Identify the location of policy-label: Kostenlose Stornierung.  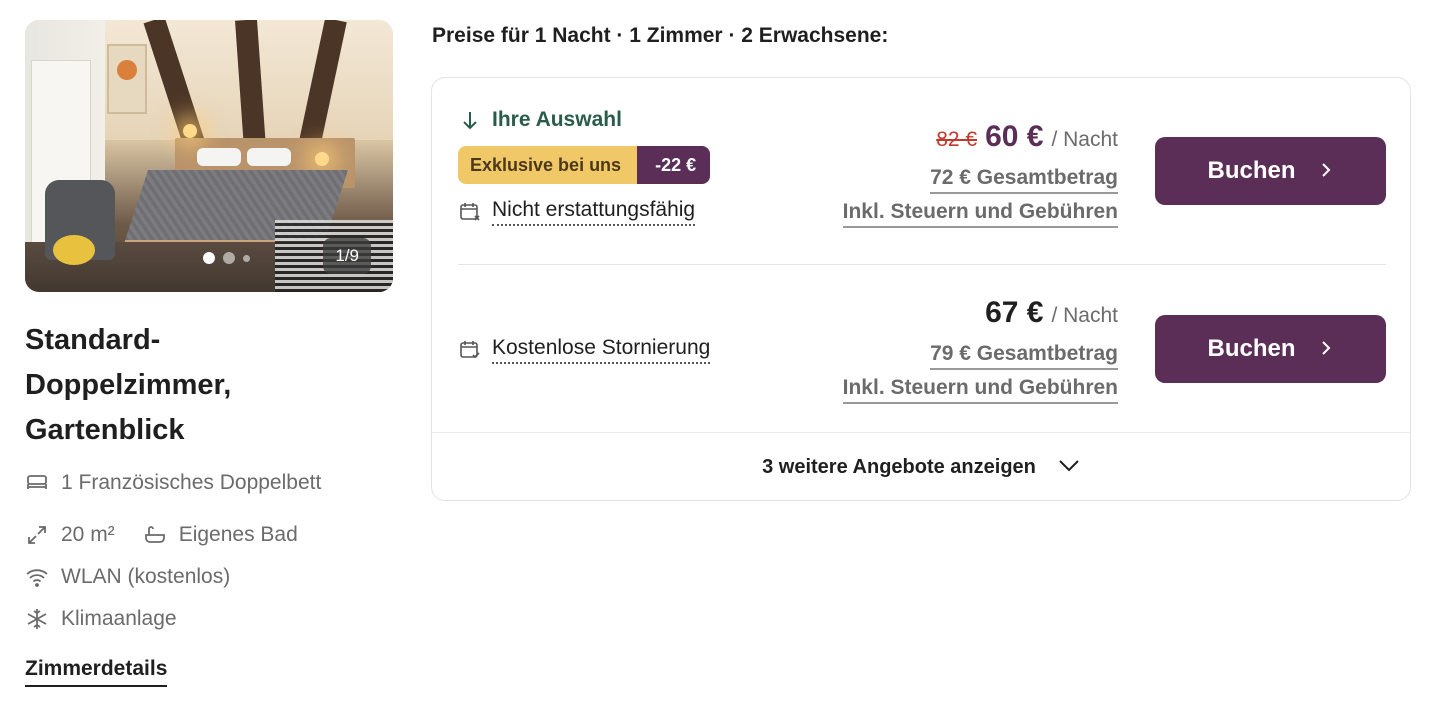
(601, 350).